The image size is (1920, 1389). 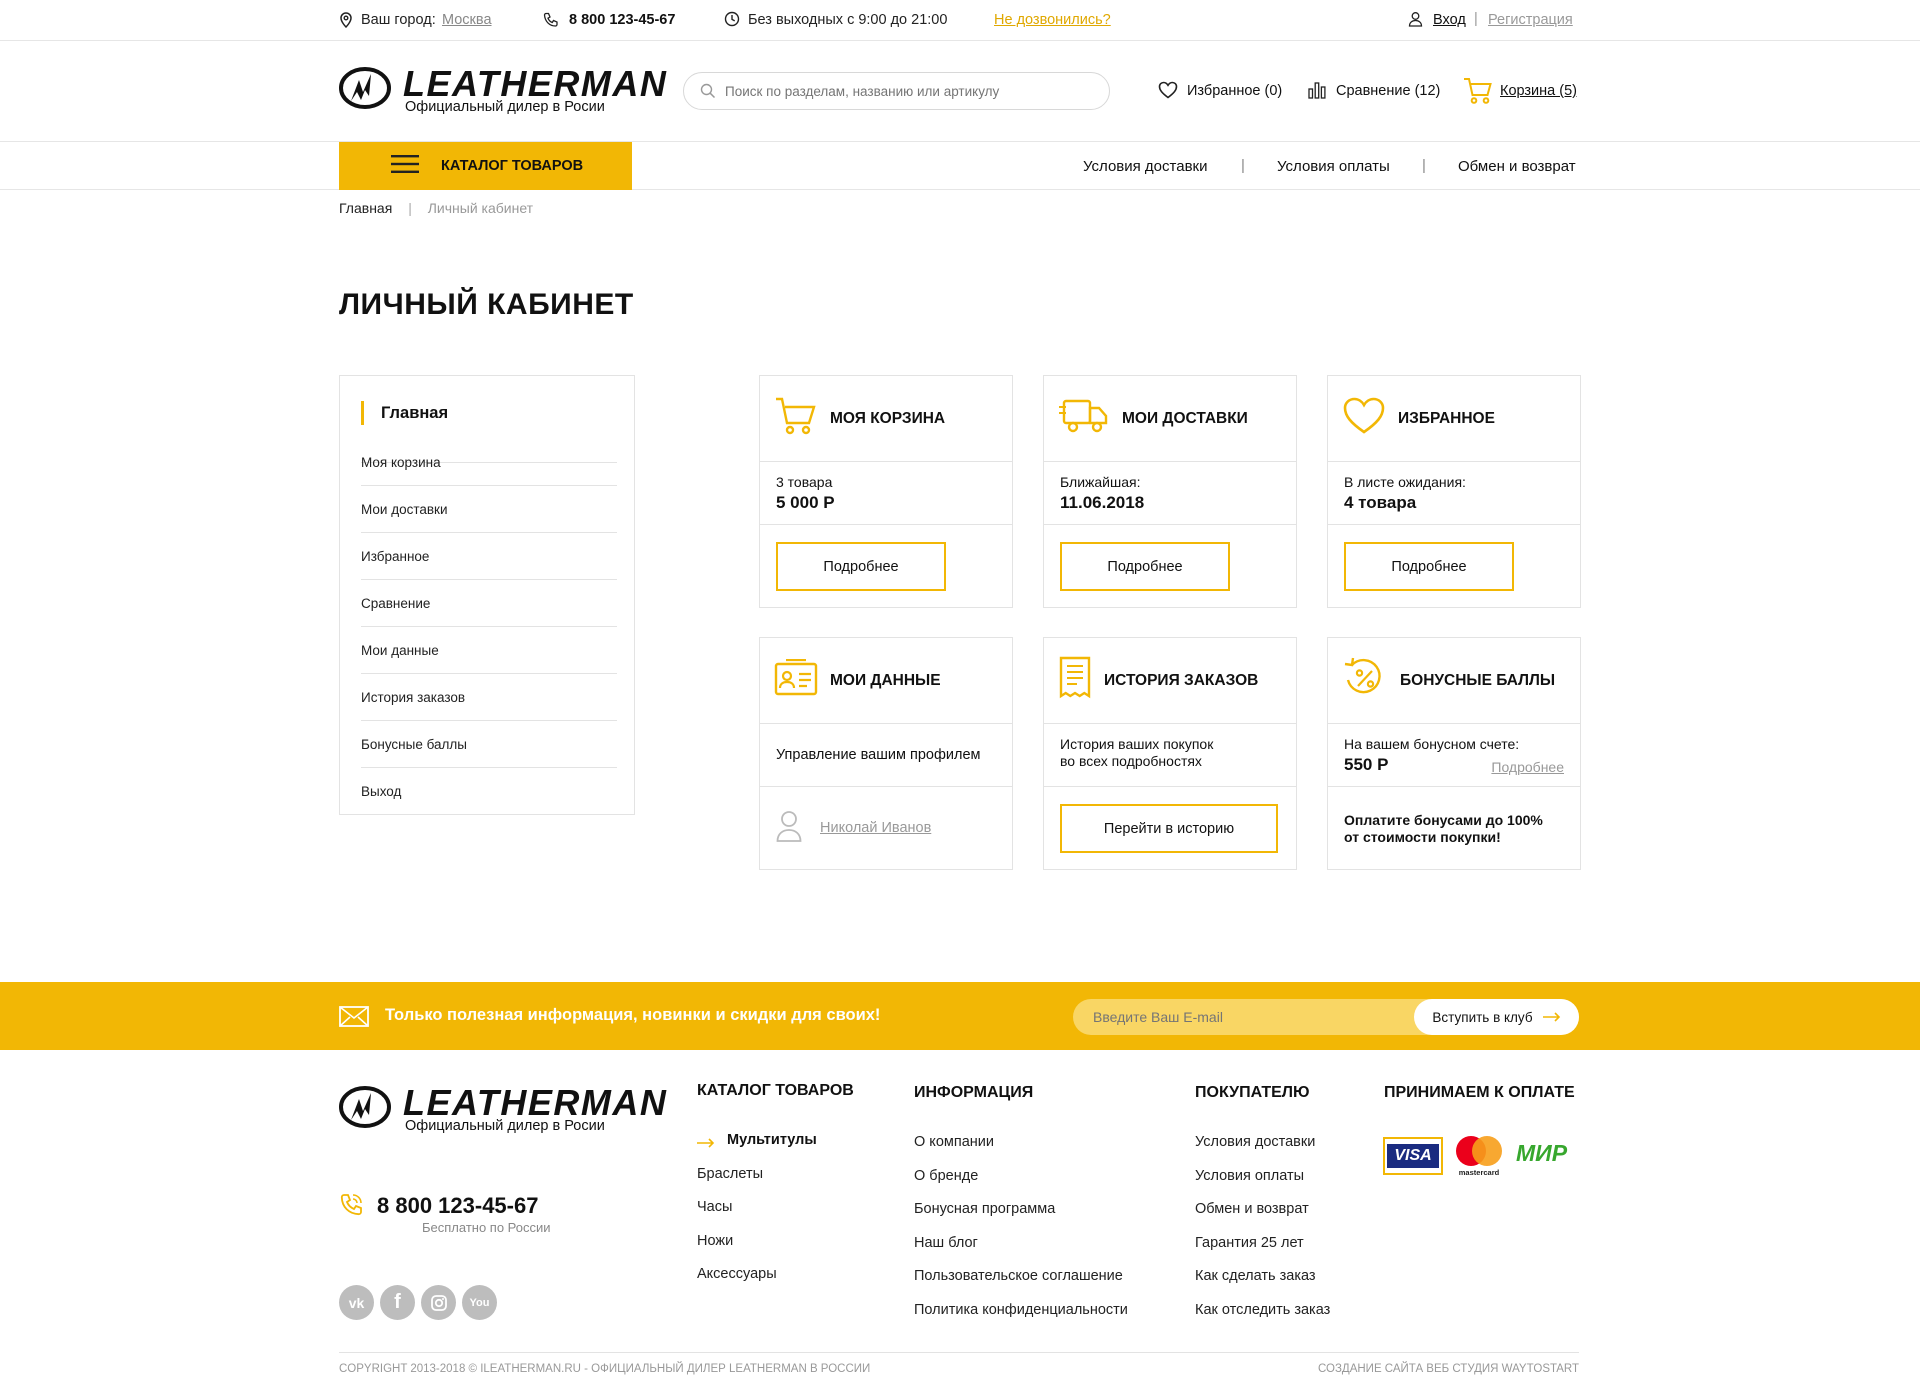 What do you see at coordinates (365, 1107) in the screenshot?
I see `logo-emblem-icon` at bounding box center [365, 1107].